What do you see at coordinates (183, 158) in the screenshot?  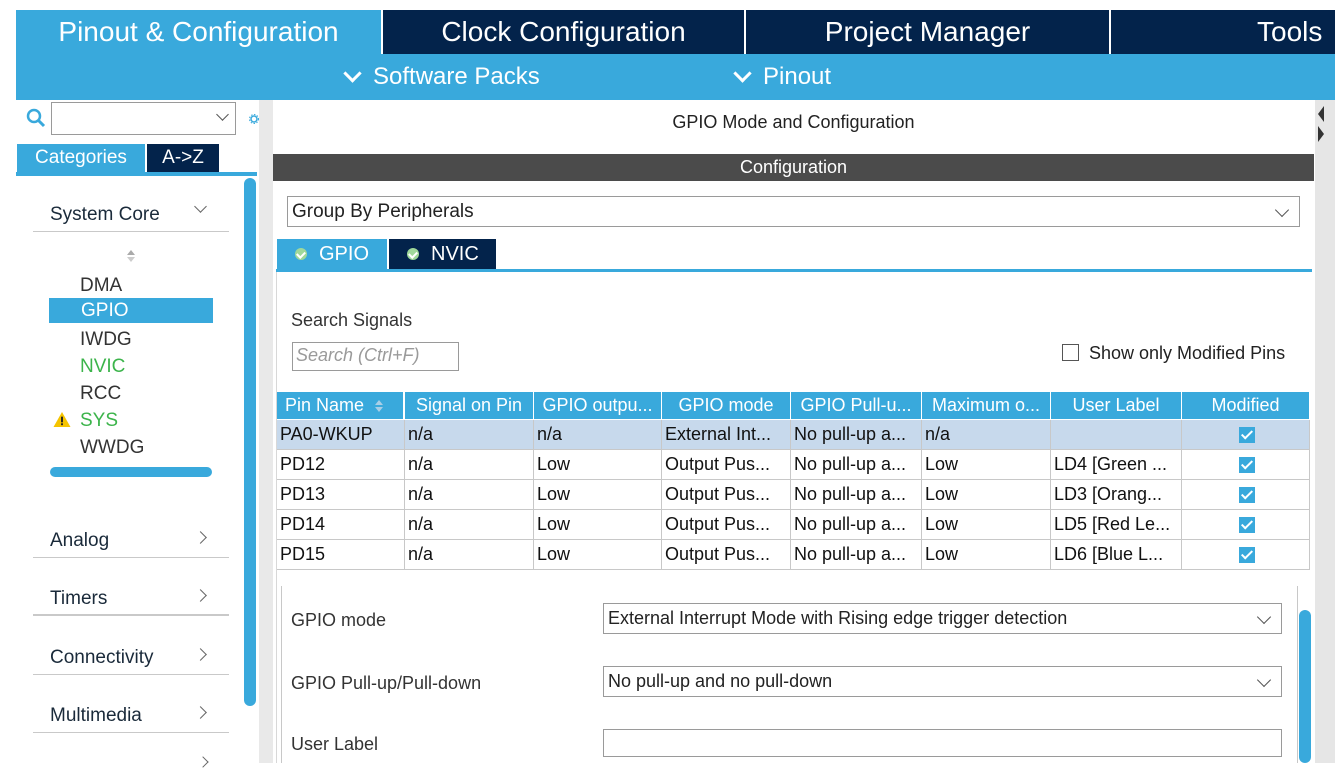 I see `tab-a-to-z: A->Z` at bounding box center [183, 158].